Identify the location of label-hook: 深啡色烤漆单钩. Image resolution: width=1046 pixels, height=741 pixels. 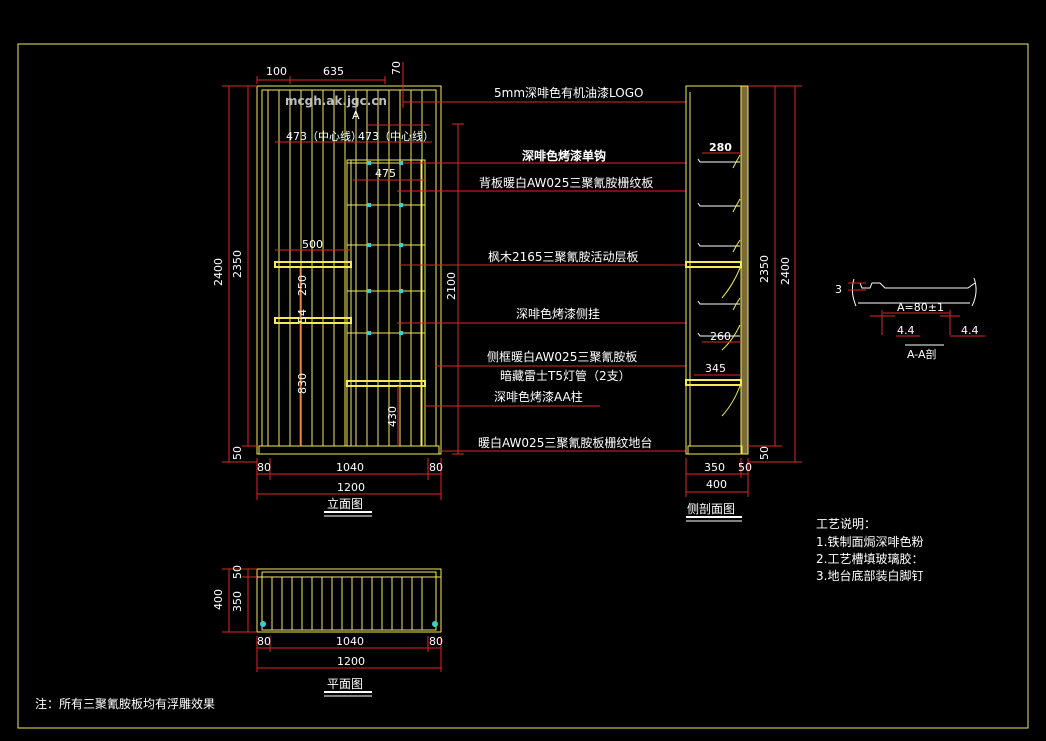
(564, 155).